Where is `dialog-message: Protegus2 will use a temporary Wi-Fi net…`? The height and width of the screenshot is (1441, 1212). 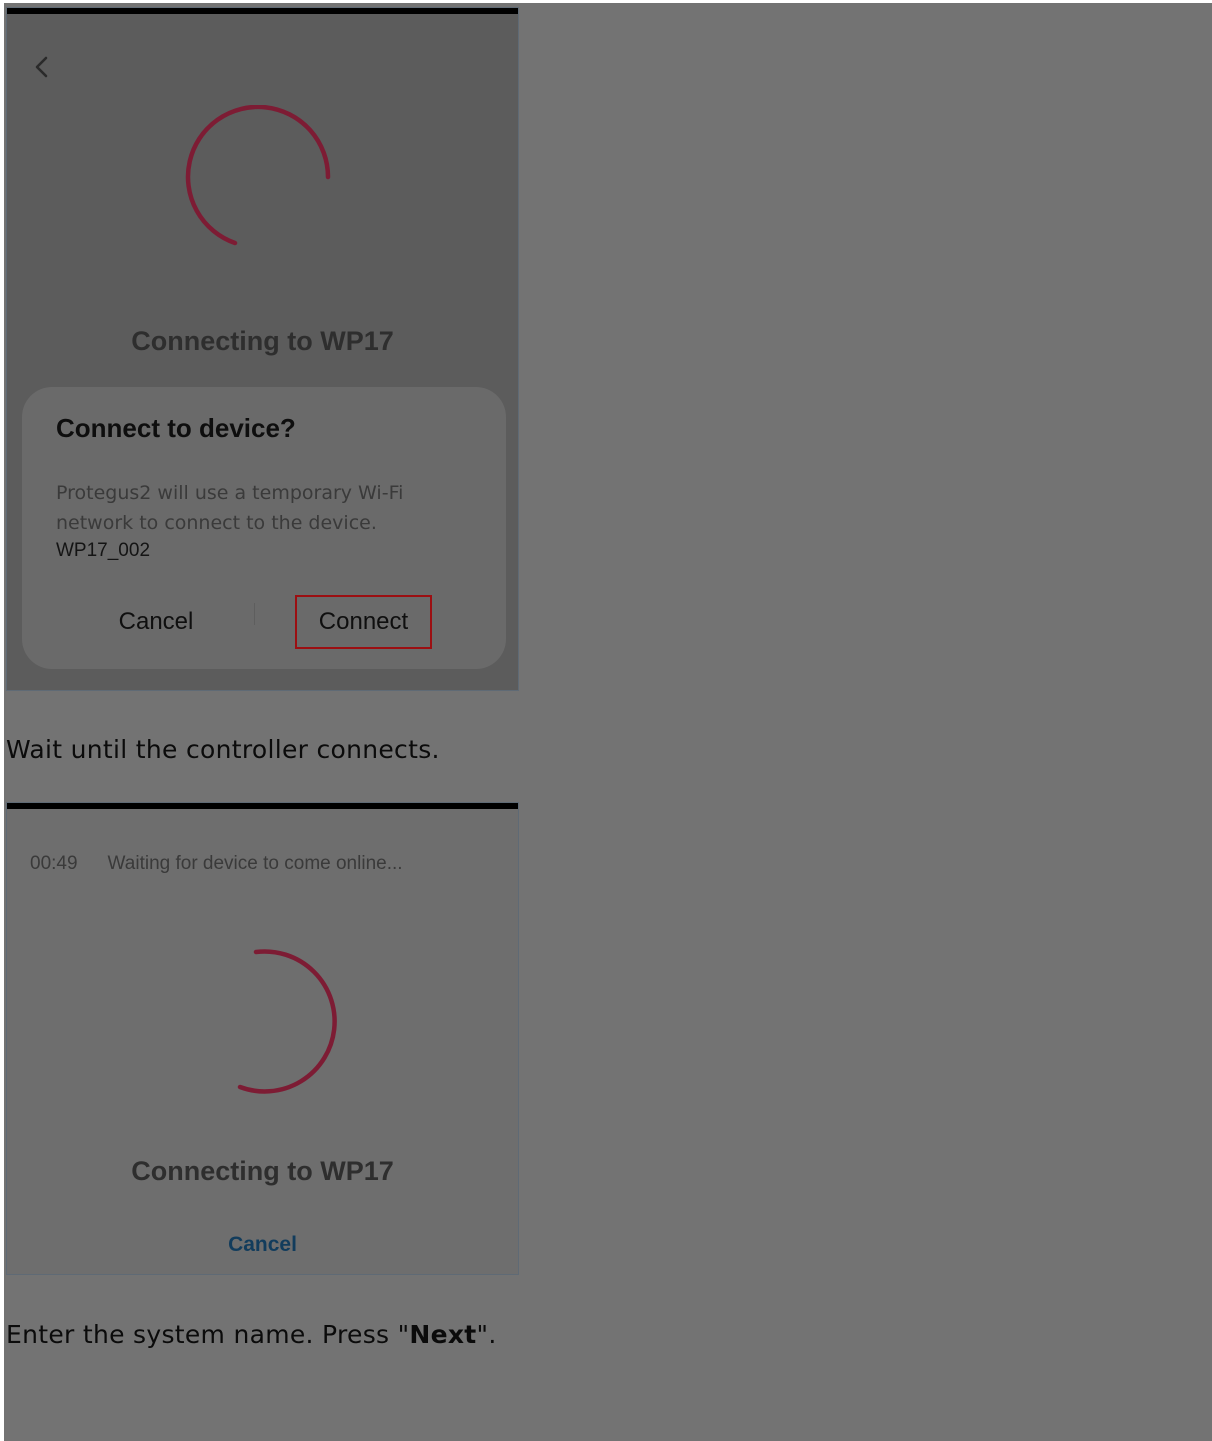
dialog-message: Protegus2 will use a temporary Wi-Fi net… is located at coordinates (230, 508).